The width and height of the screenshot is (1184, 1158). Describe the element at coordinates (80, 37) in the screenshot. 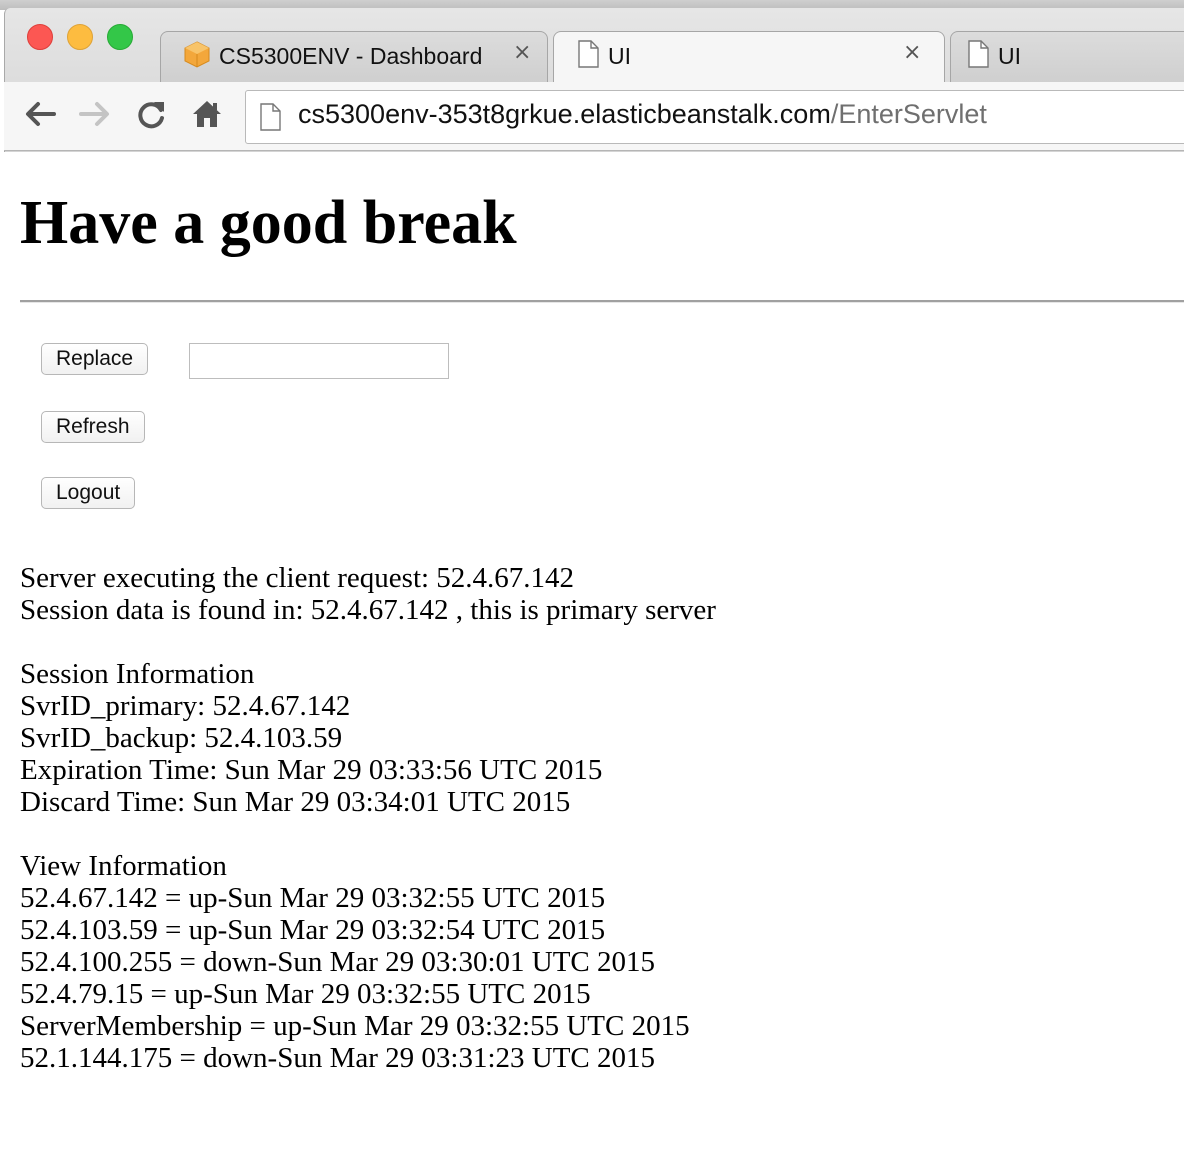

I see `minimize-window-button` at that location.